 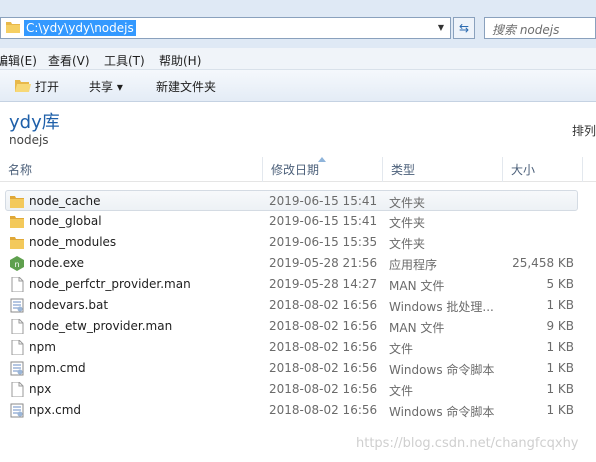 What do you see at coordinates (23, 86) in the screenshot?
I see `open-icon` at bounding box center [23, 86].